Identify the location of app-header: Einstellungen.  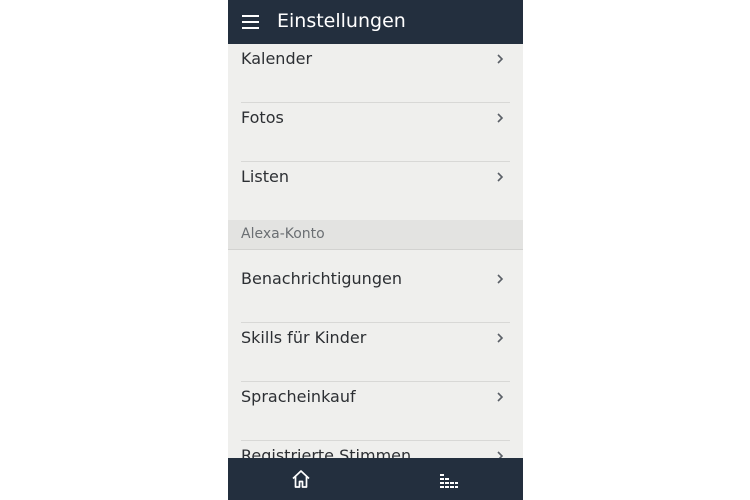
(375, 22).